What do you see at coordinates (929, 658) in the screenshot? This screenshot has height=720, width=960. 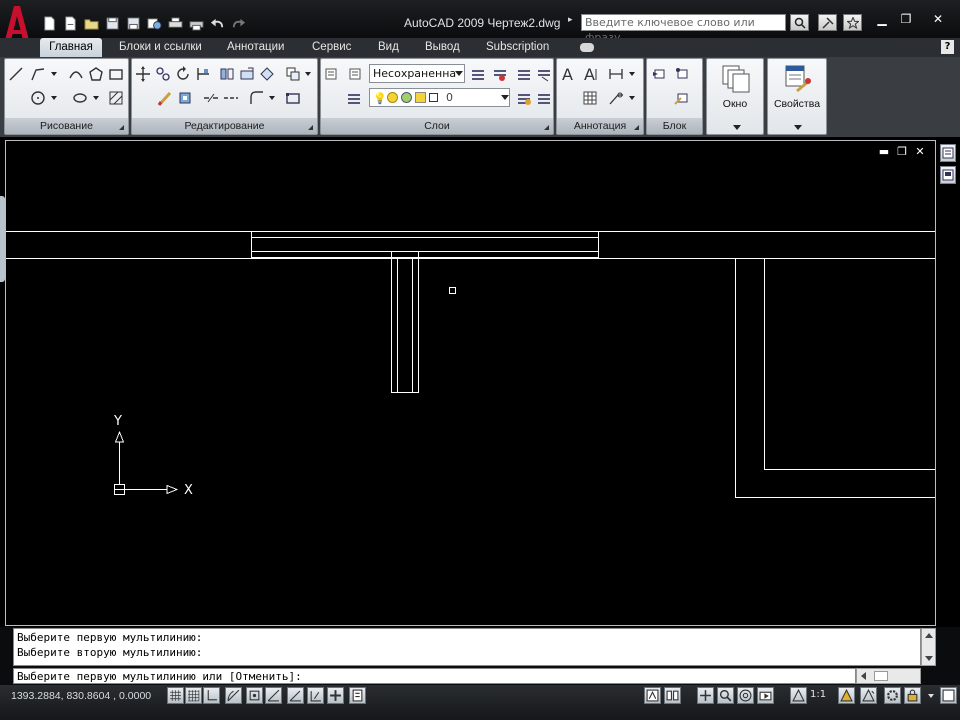 I see `scroll-down-icon` at bounding box center [929, 658].